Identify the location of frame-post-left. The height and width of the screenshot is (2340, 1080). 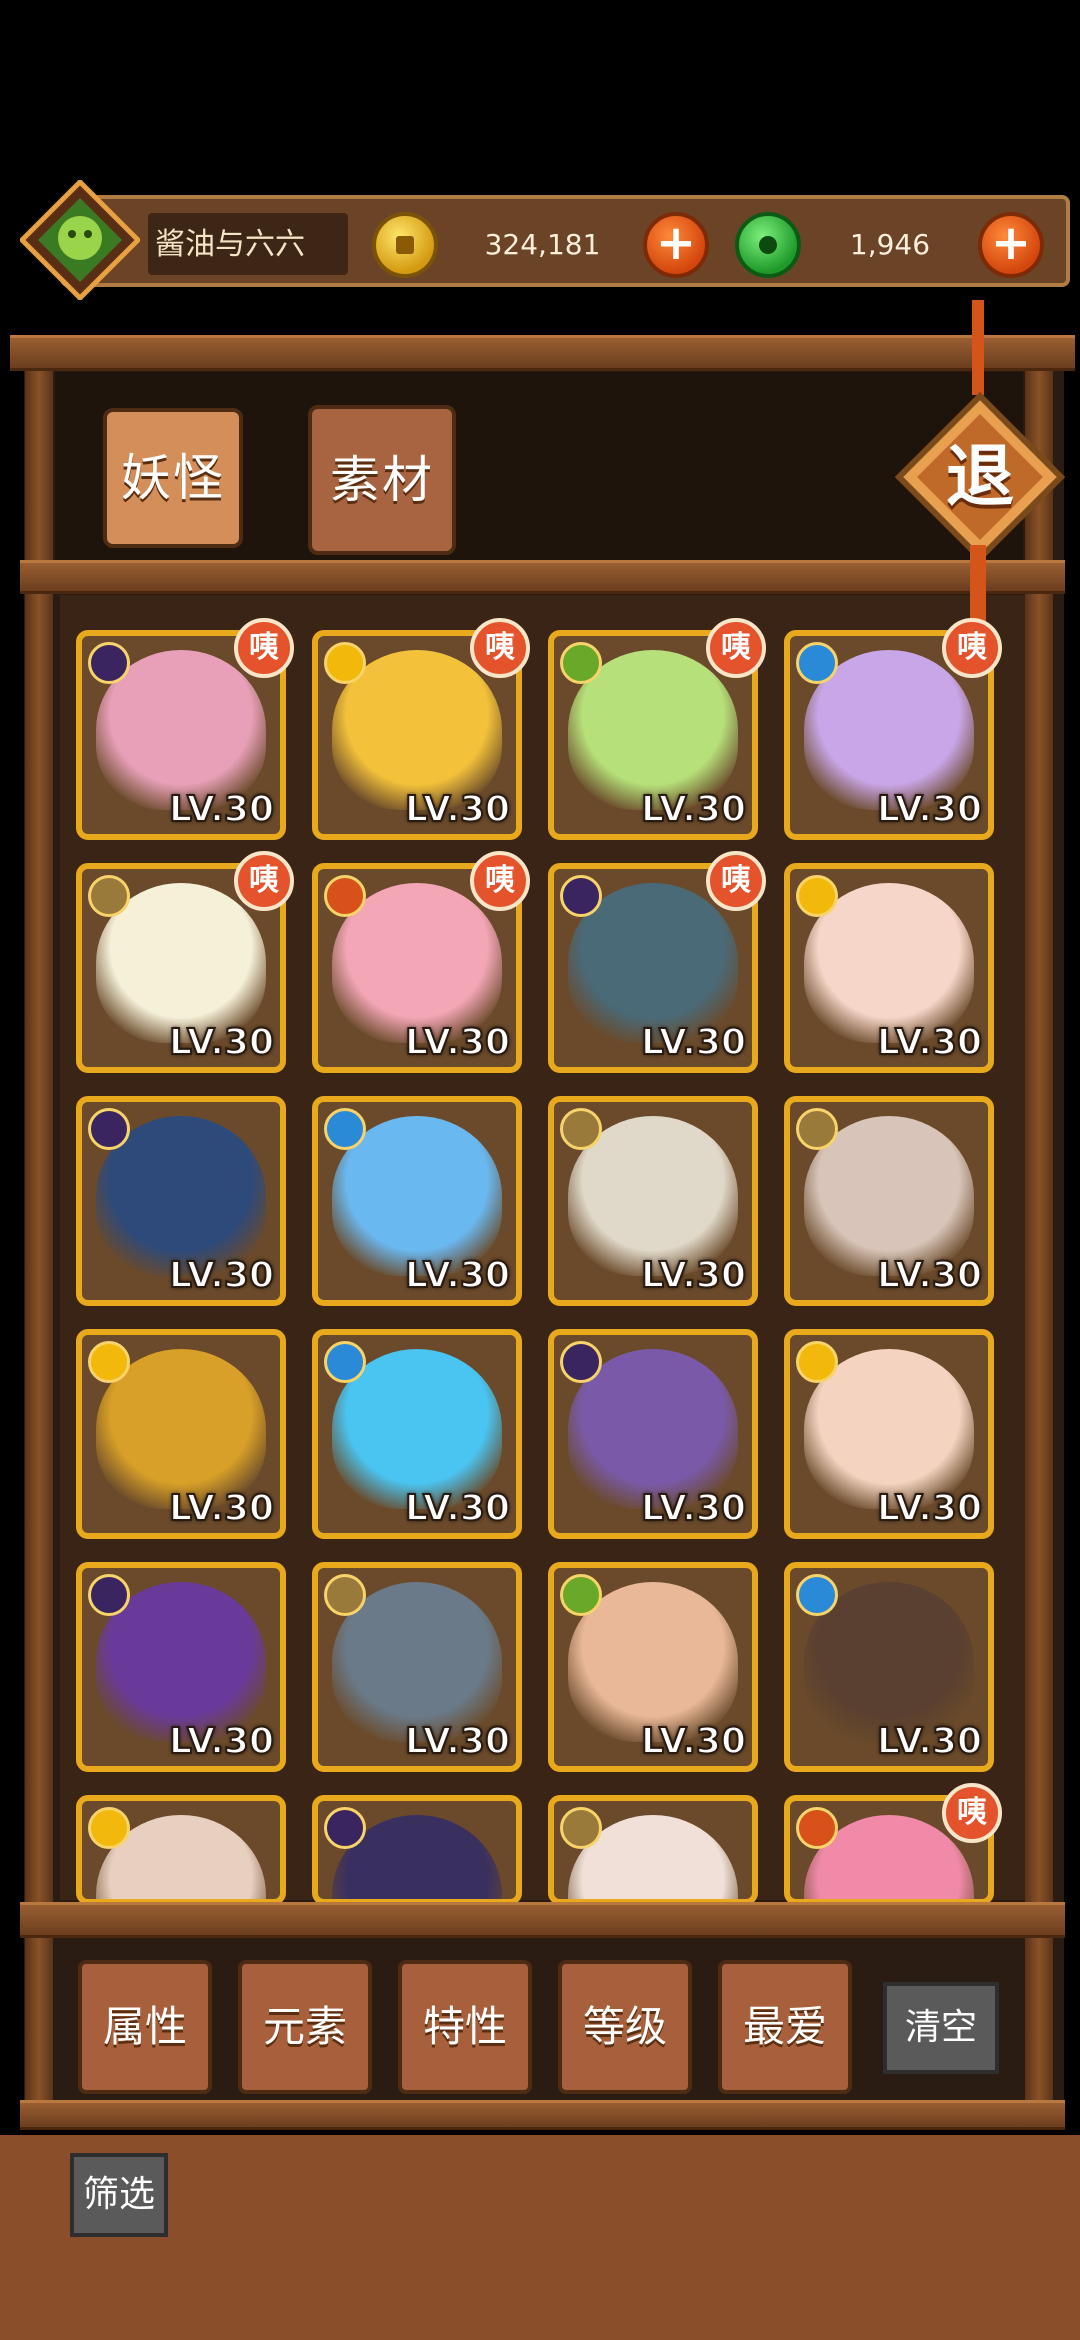
(39, 1250).